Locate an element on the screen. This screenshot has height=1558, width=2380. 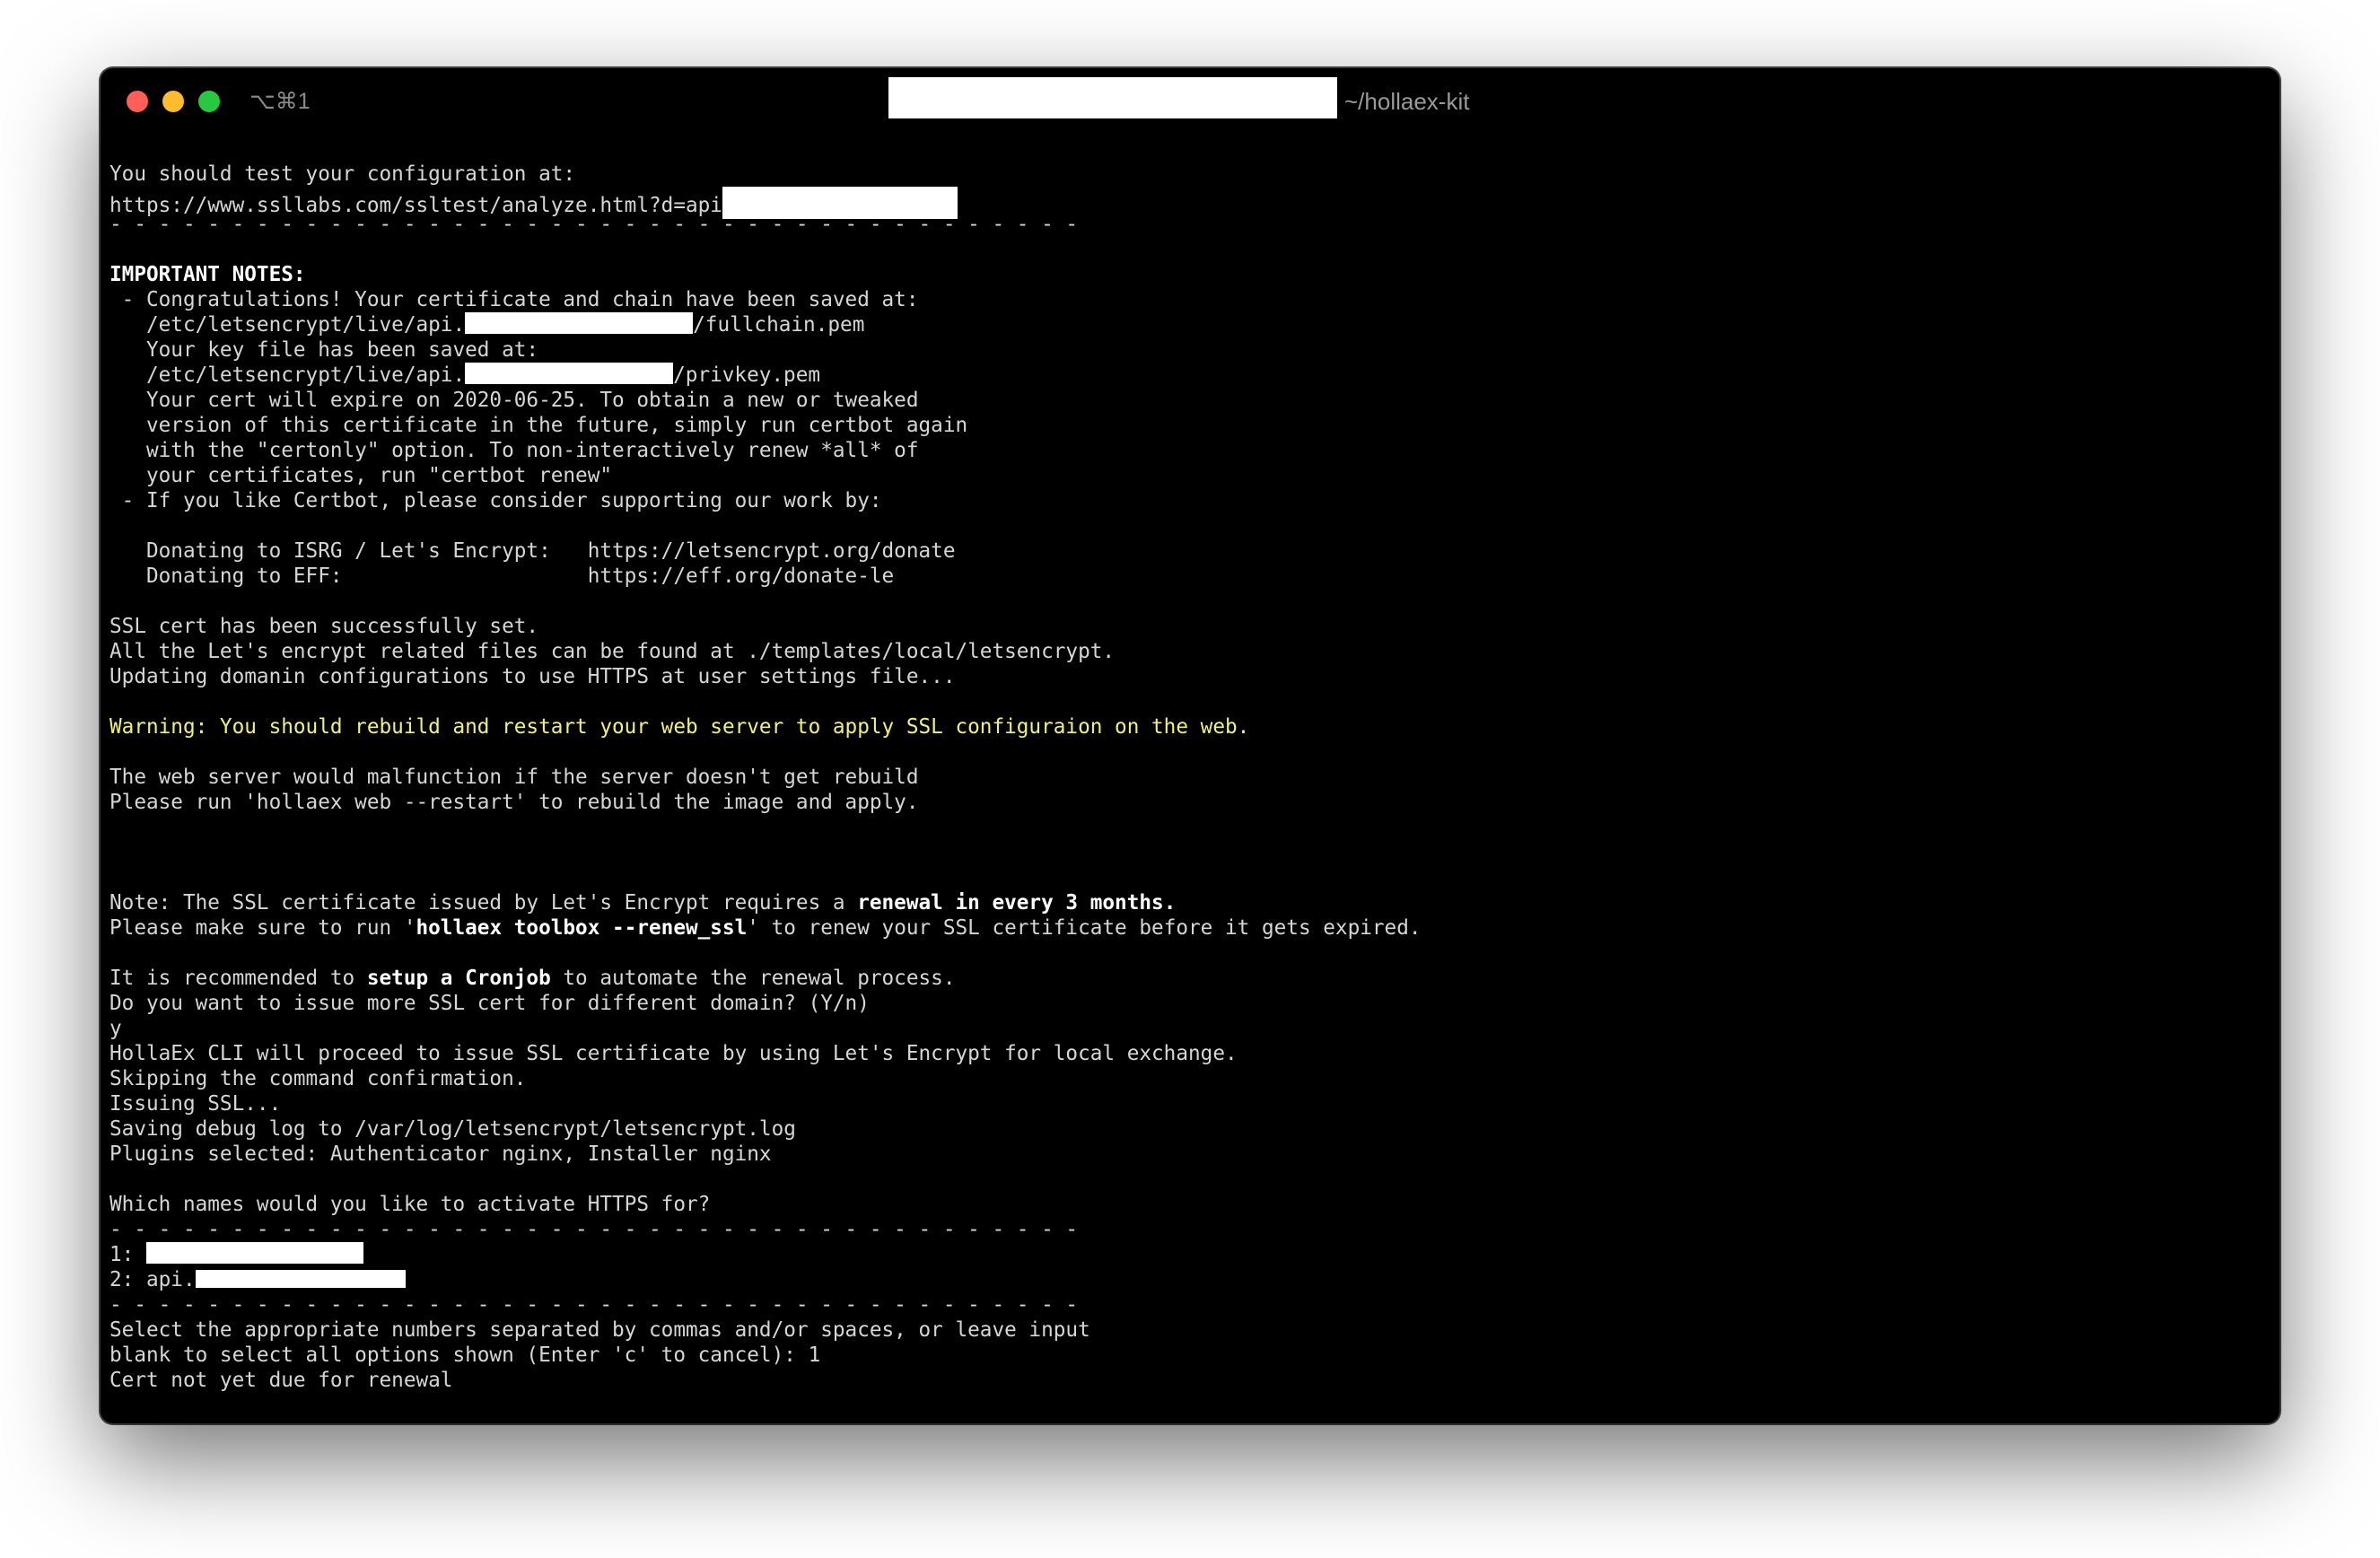
privkey-path-suffix: /privkey.pem is located at coordinates (747, 375).